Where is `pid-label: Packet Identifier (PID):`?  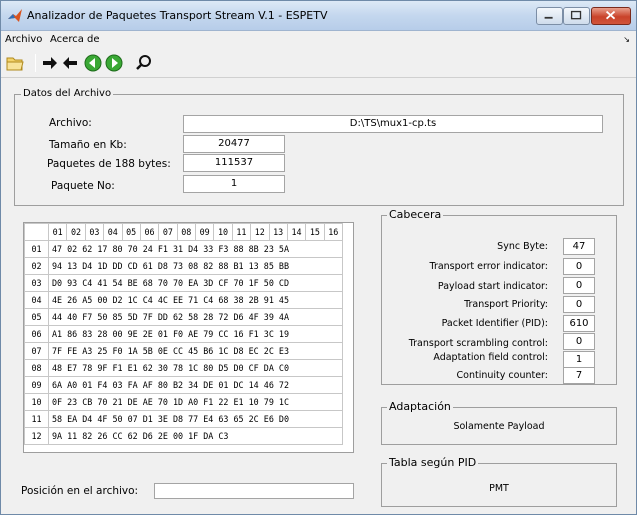 pid-label: Packet Identifier (PID): is located at coordinates (494, 323).